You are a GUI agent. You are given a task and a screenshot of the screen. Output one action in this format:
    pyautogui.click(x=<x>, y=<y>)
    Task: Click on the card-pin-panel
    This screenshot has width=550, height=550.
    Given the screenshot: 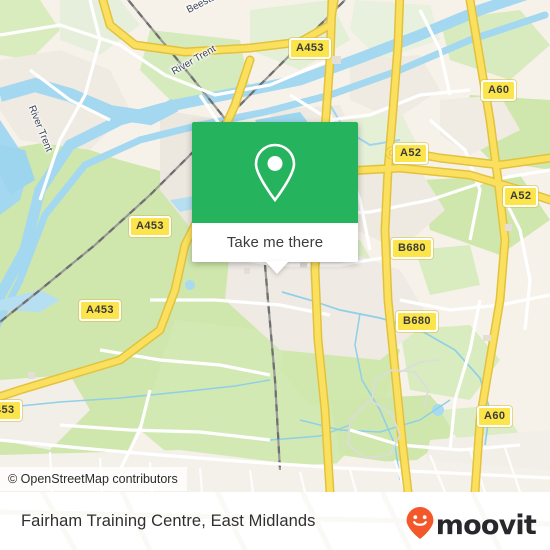 What is the action you would take?
    pyautogui.click(x=275, y=172)
    